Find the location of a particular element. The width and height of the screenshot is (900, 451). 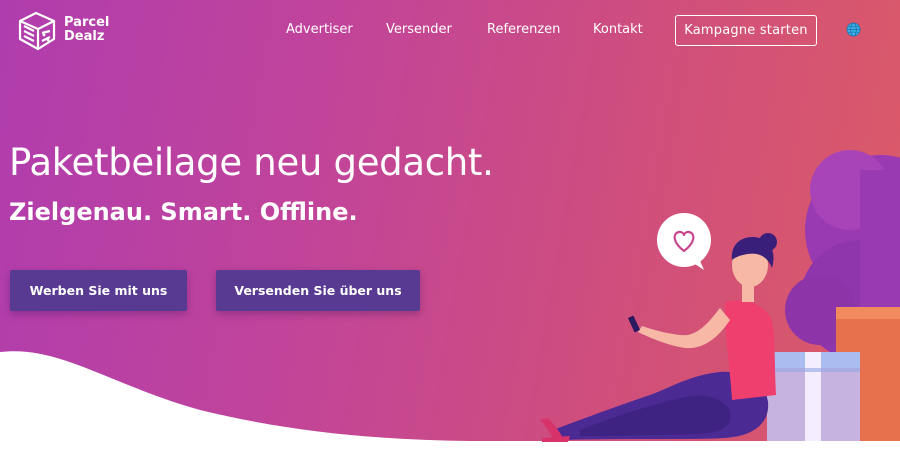

ship-with-us-button: Versenden Sie über uns is located at coordinates (318, 290).